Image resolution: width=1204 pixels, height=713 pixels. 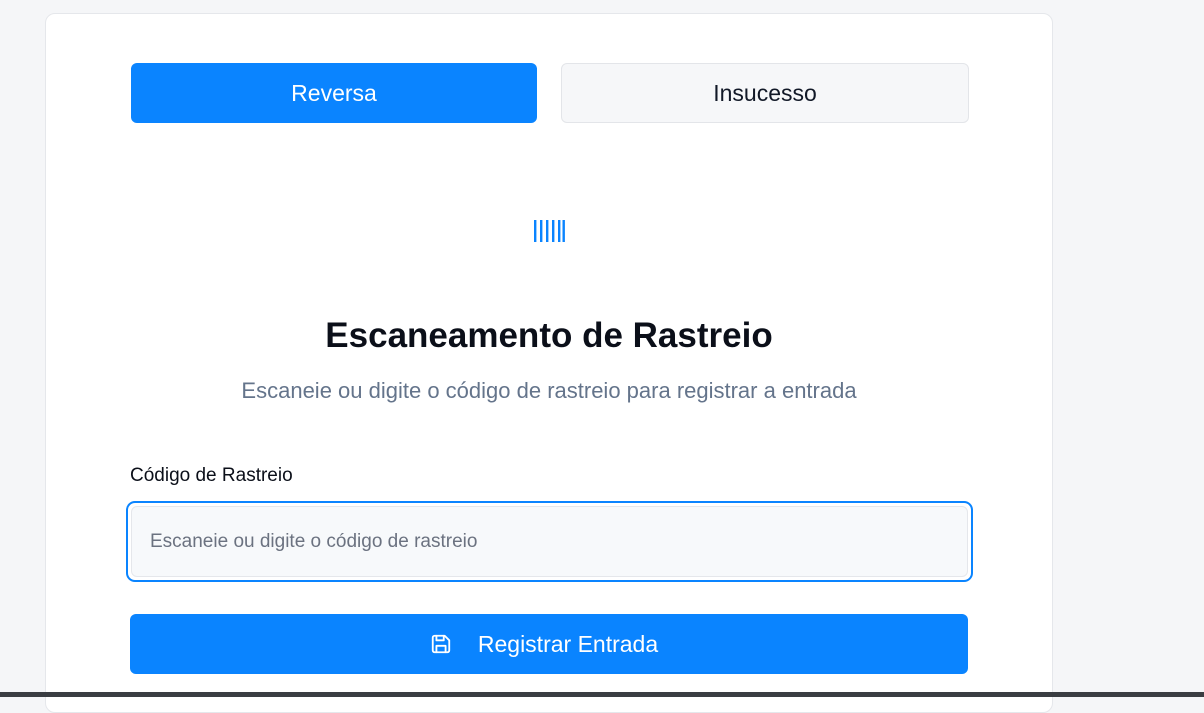 I want to click on register-entry-label: Registrar Entrada, so click(x=568, y=643).